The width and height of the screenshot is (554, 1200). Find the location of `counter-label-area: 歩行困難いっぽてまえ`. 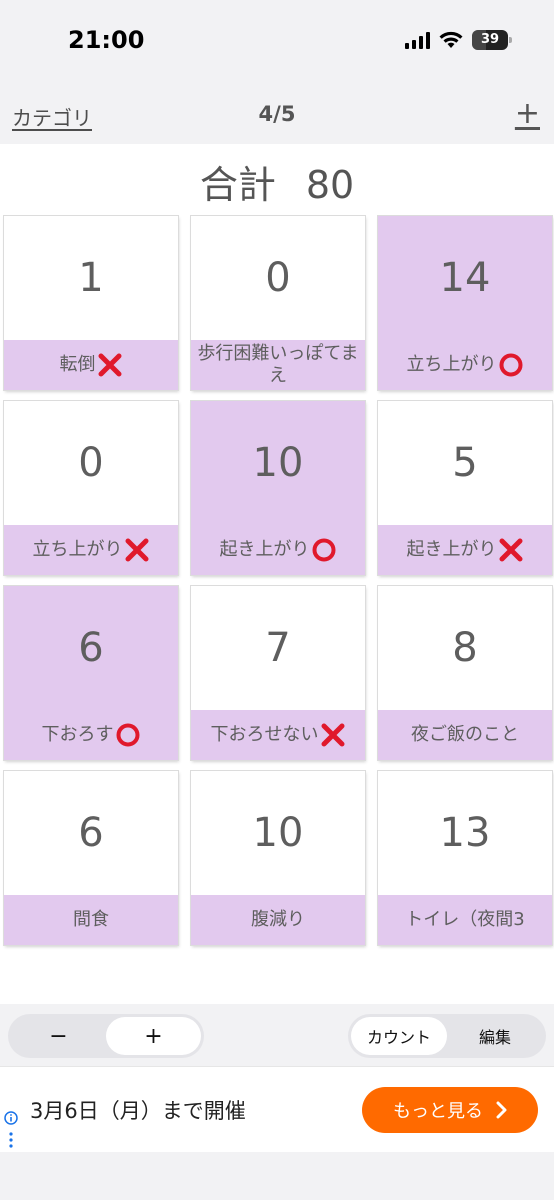

counter-label-area: 歩行困難いっぽてまえ is located at coordinates (278, 365).